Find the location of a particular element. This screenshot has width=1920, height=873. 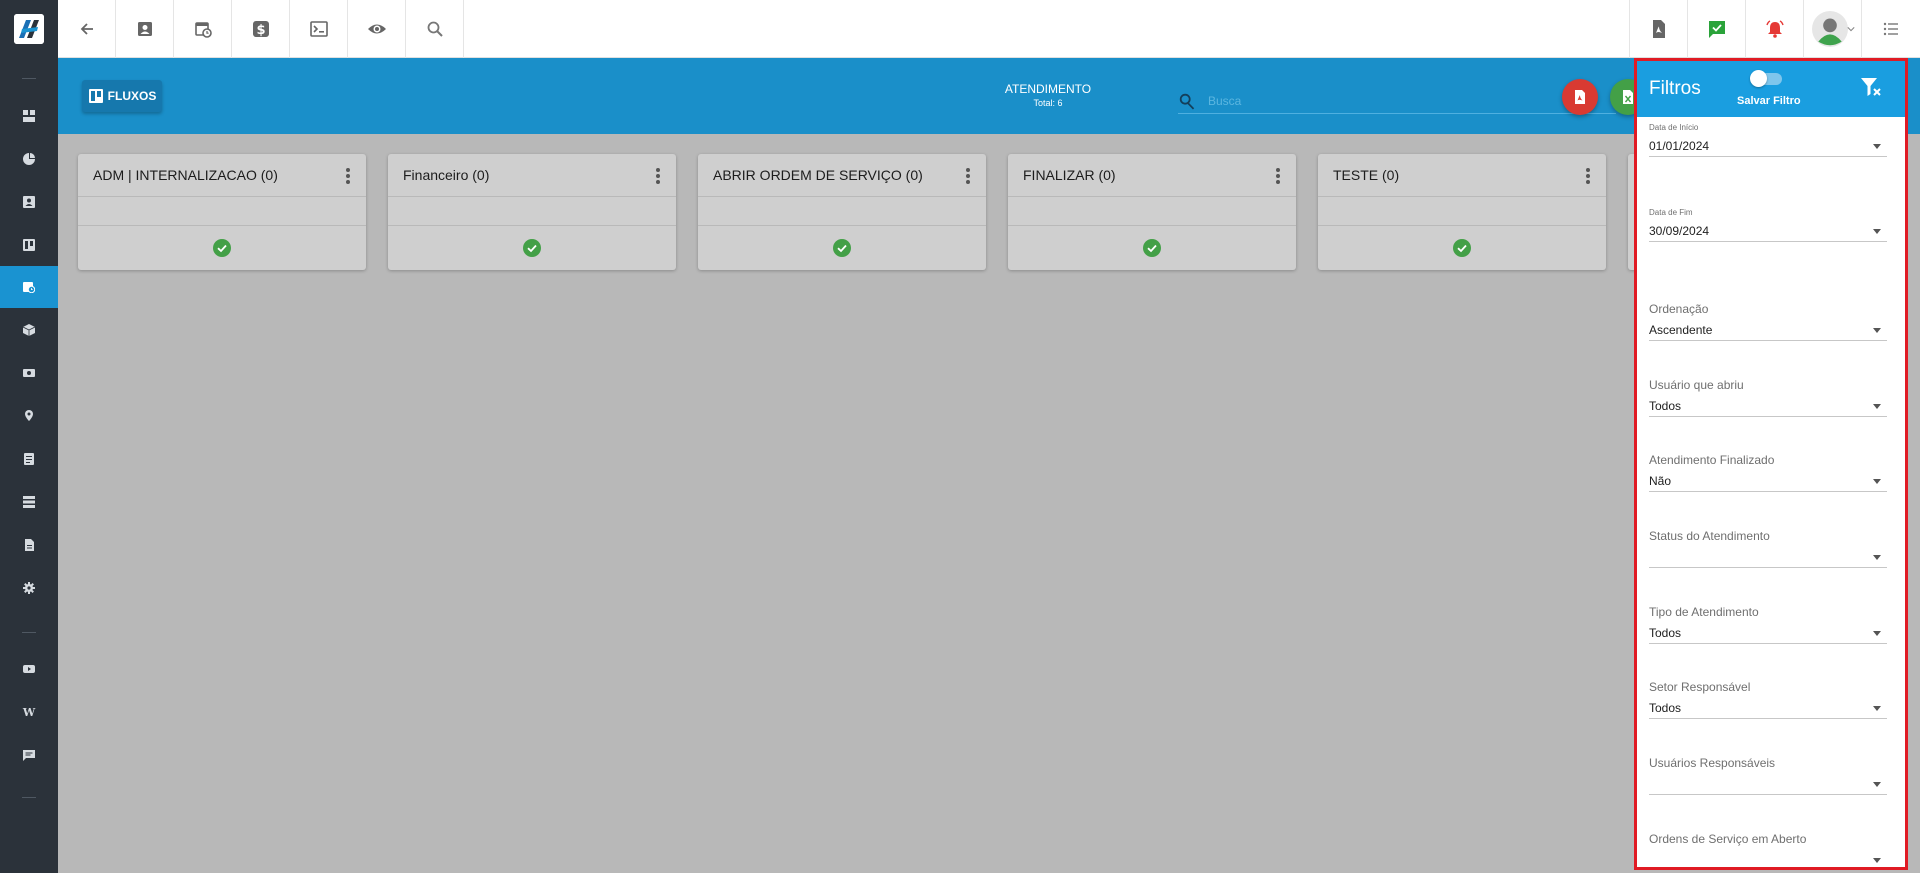

ordering-select: Ordenação Ascendente is located at coordinates (1768, 321).